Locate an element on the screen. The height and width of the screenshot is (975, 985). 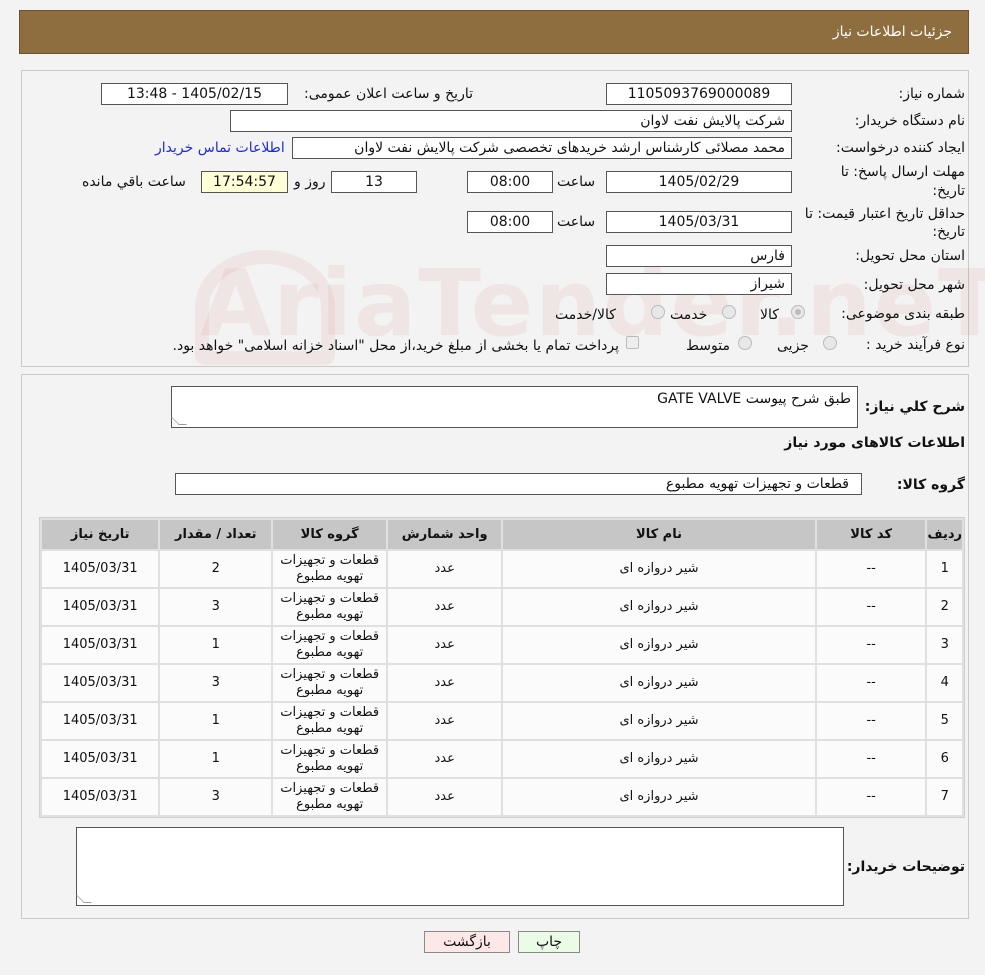
request-creator-label: ایجاد کننده درخواست: is located at coordinates (900, 148).